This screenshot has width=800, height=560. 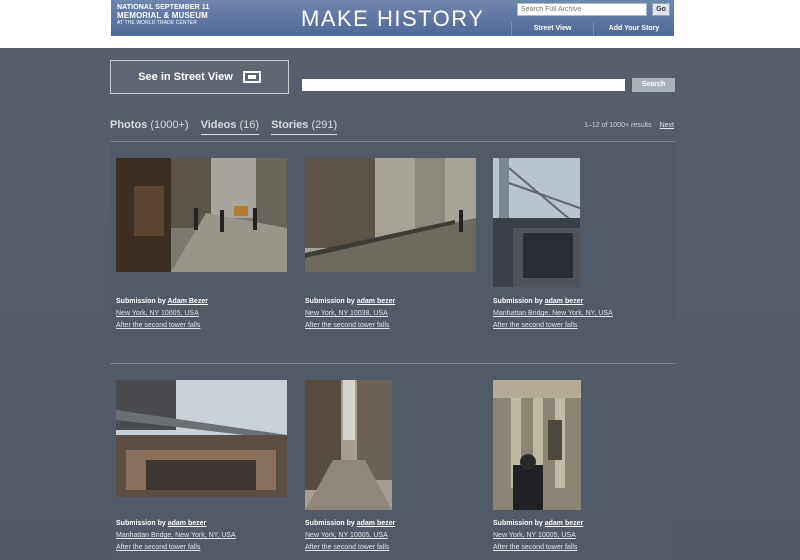 I want to click on search-input, so click(x=463, y=85).